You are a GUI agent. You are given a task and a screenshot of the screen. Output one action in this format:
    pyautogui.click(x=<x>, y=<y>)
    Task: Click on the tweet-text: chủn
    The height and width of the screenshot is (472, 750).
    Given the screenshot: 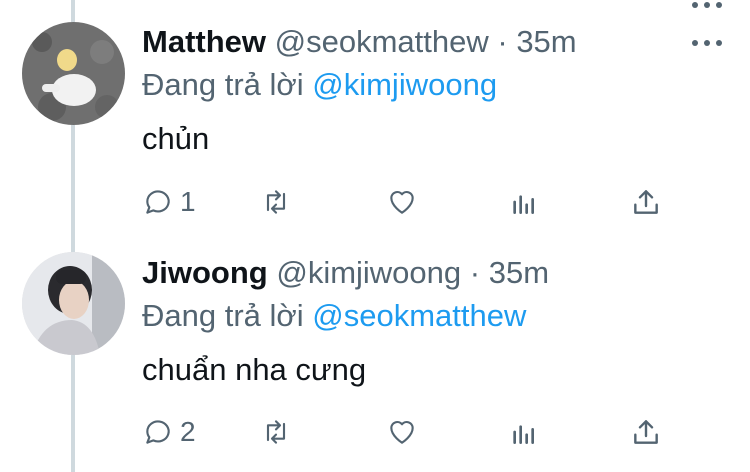 What is the action you would take?
    pyautogui.click(x=176, y=138)
    